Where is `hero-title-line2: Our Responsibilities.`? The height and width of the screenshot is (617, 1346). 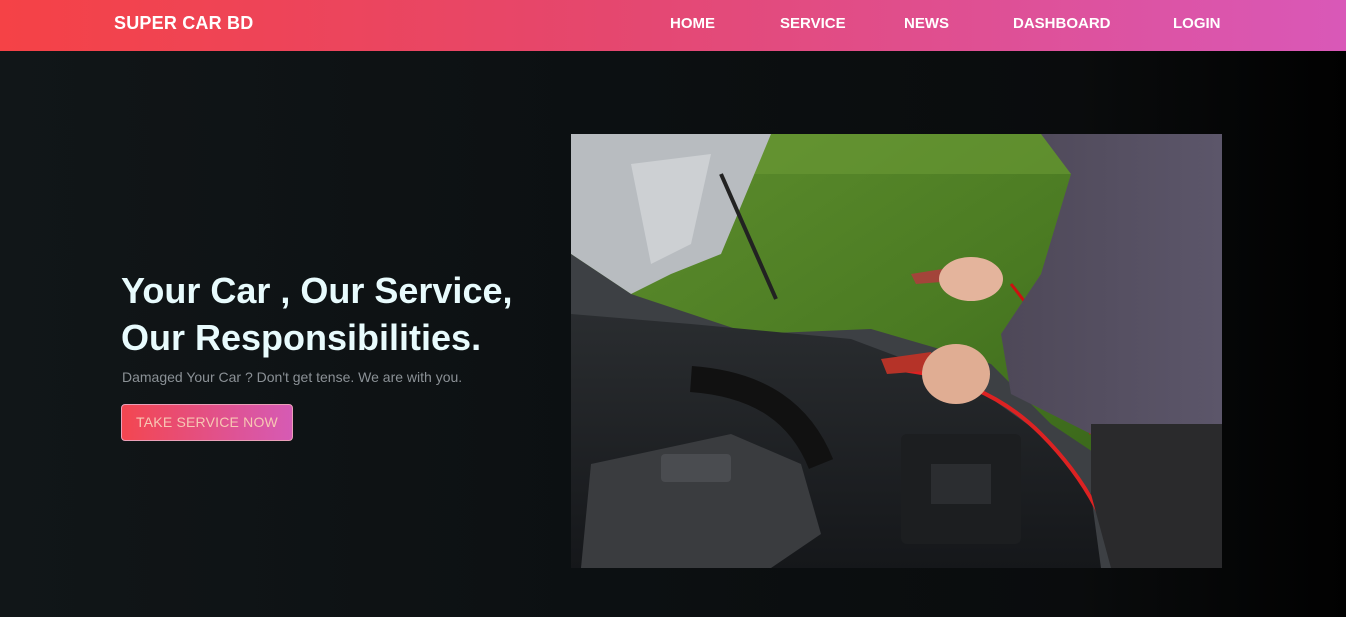
hero-title-line2: Our Responsibilities. is located at coordinates (301, 337).